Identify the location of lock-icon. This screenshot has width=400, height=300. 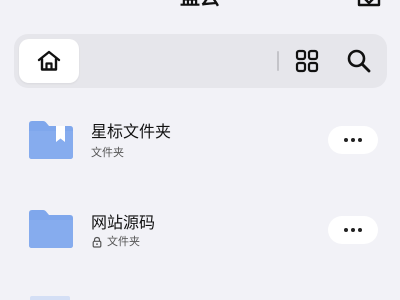
(97, 242).